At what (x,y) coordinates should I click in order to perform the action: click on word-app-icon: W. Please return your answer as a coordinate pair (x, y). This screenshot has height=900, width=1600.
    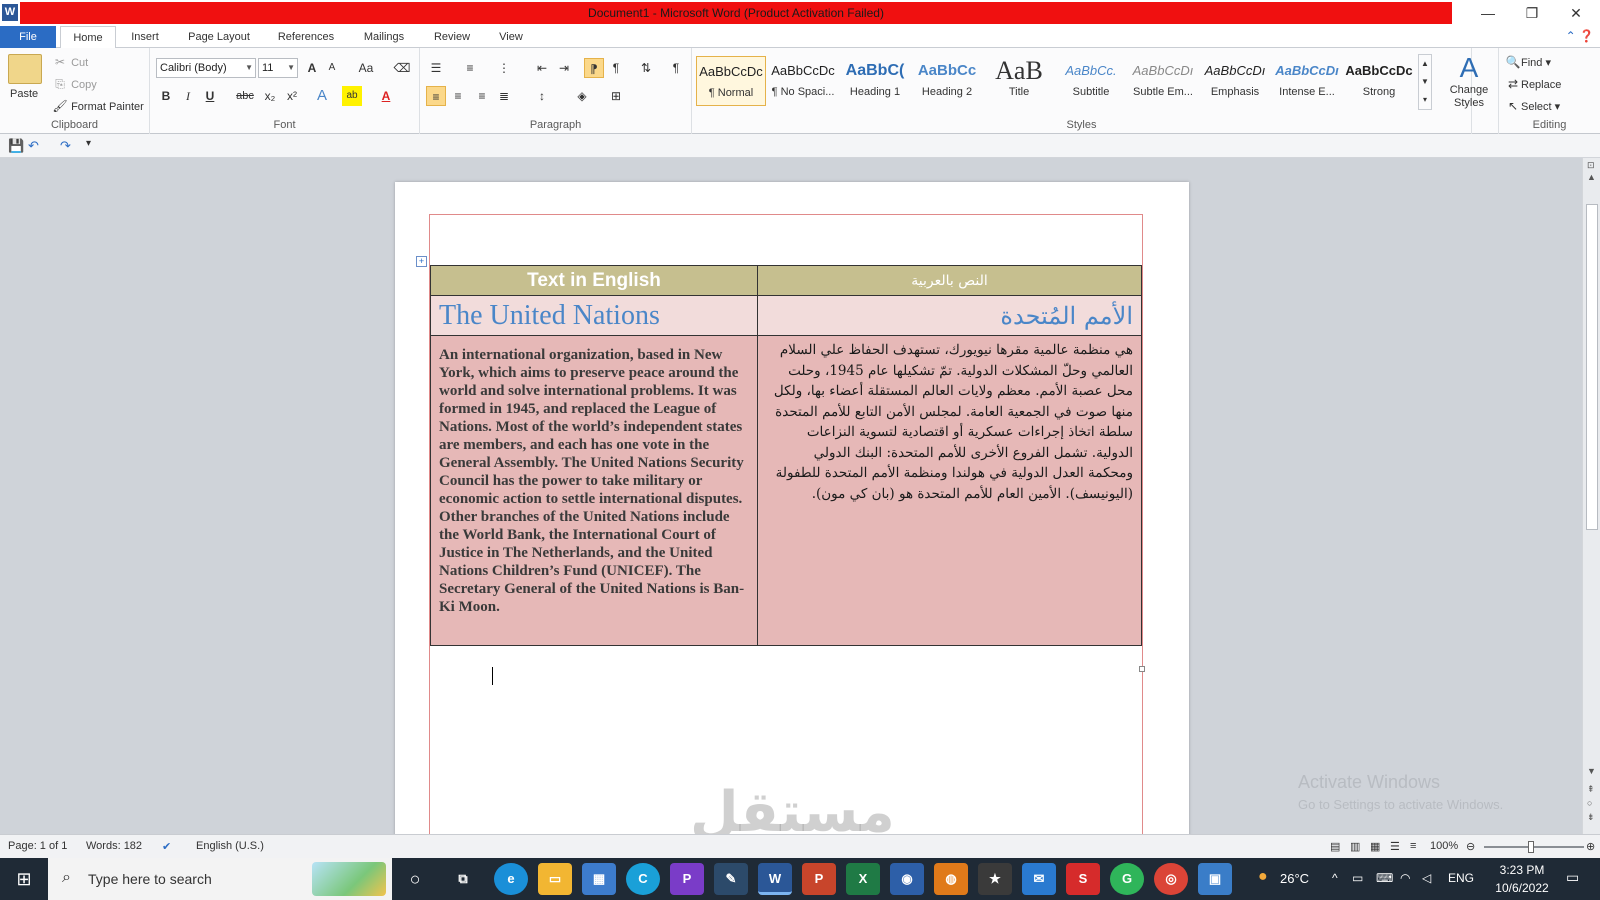
    Looking at the image, I should click on (10, 12).